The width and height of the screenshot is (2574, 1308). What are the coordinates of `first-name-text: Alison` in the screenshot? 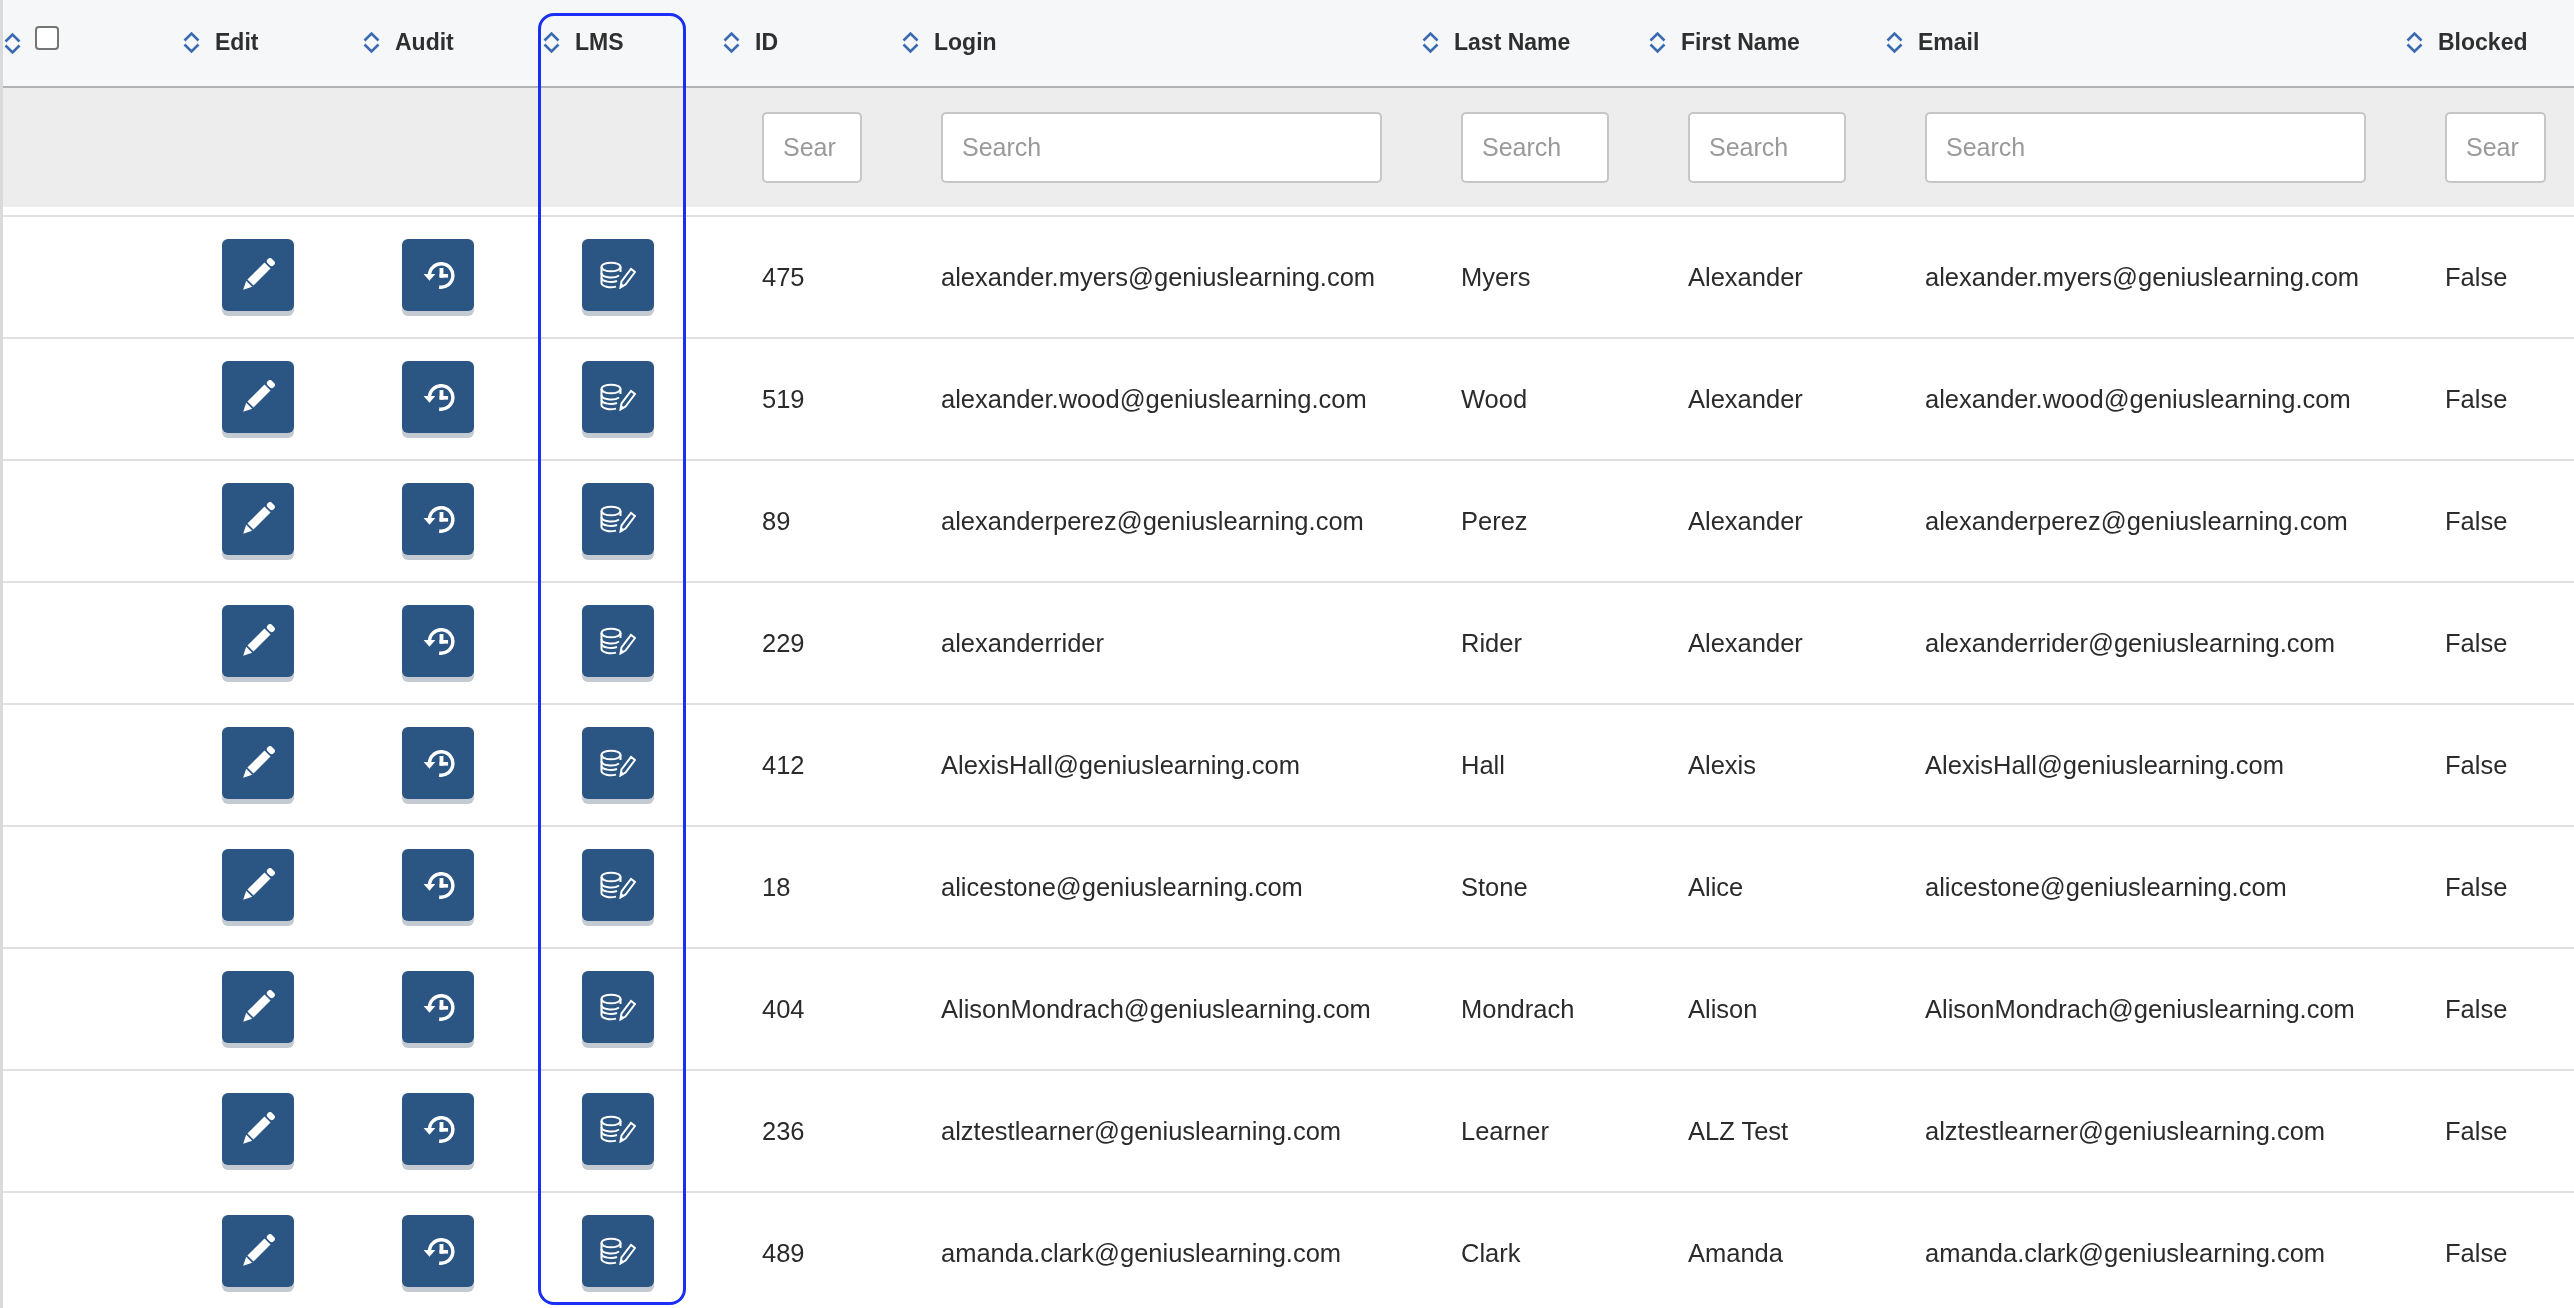 It's located at (1723, 1009).